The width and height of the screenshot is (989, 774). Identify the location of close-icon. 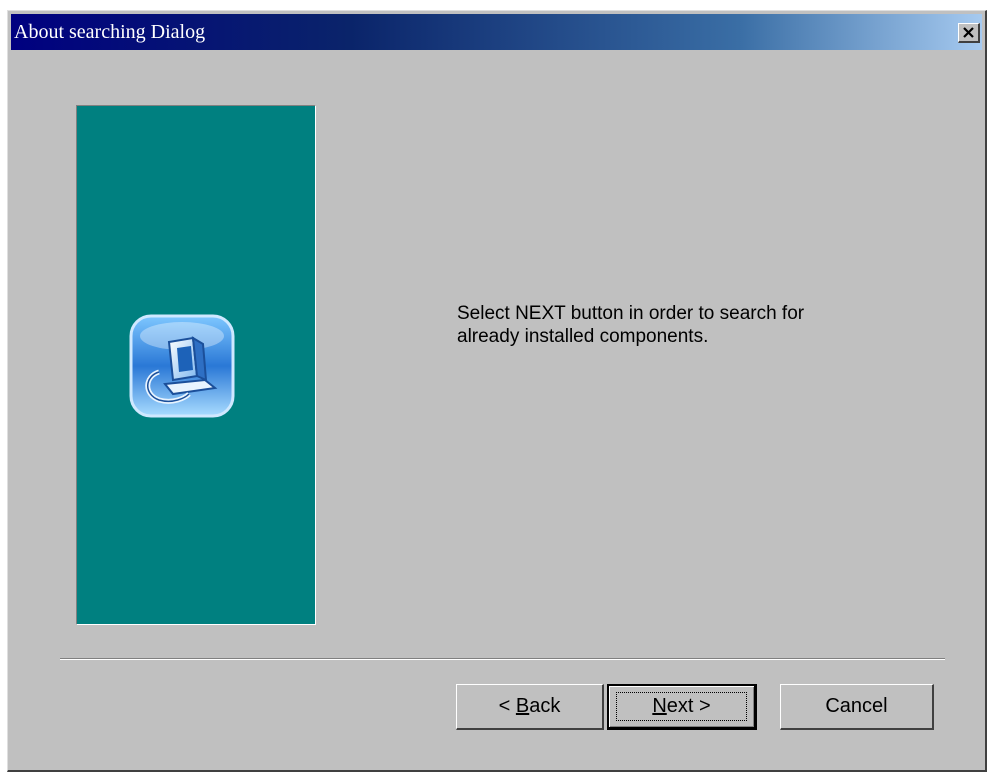
(968, 32).